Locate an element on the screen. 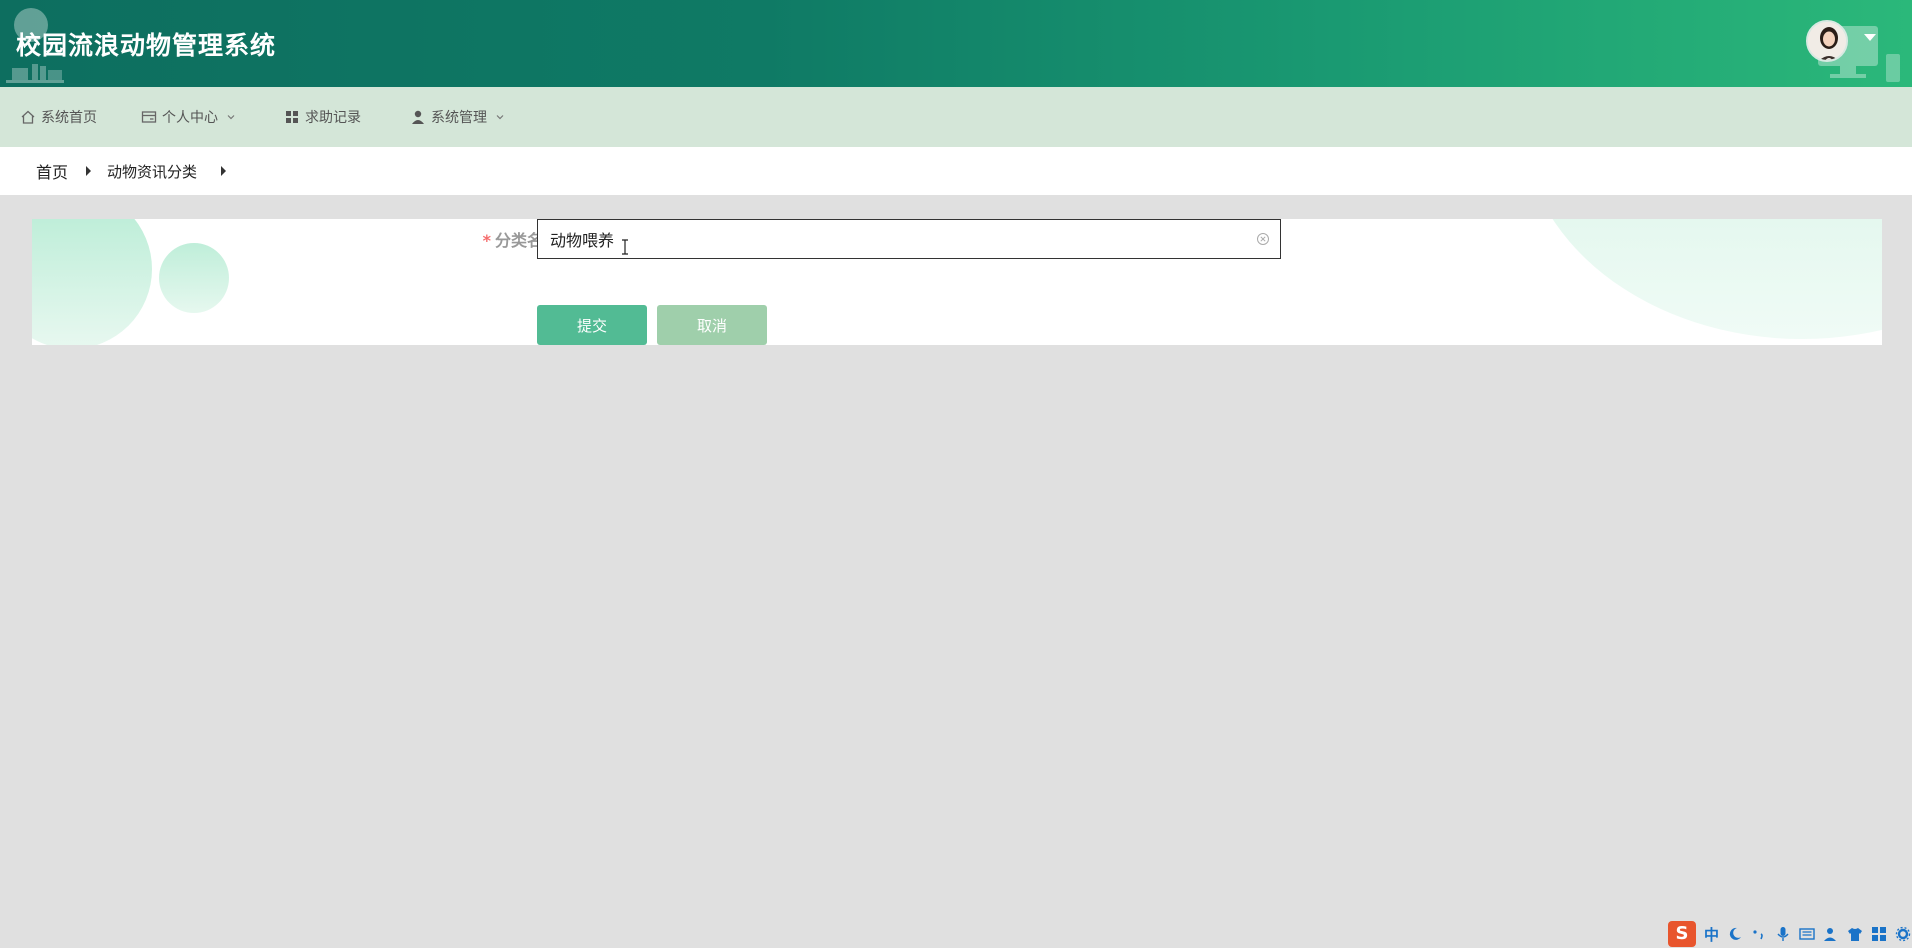 This screenshot has width=1912, height=948. nav-item-personal-center: 个人中心 is located at coordinates (188, 117).